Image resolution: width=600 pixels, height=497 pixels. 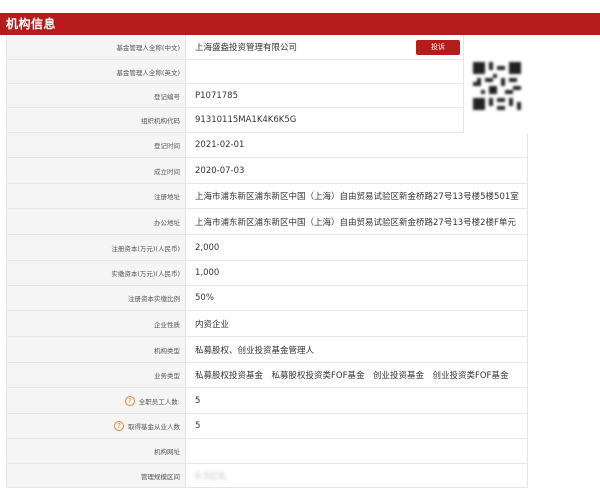 I want to click on row-value: 私募股权投资基金 私募股权投资类FOF基金 创业投资基金 创业投资类FOF基金, so click(x=352, y=376).